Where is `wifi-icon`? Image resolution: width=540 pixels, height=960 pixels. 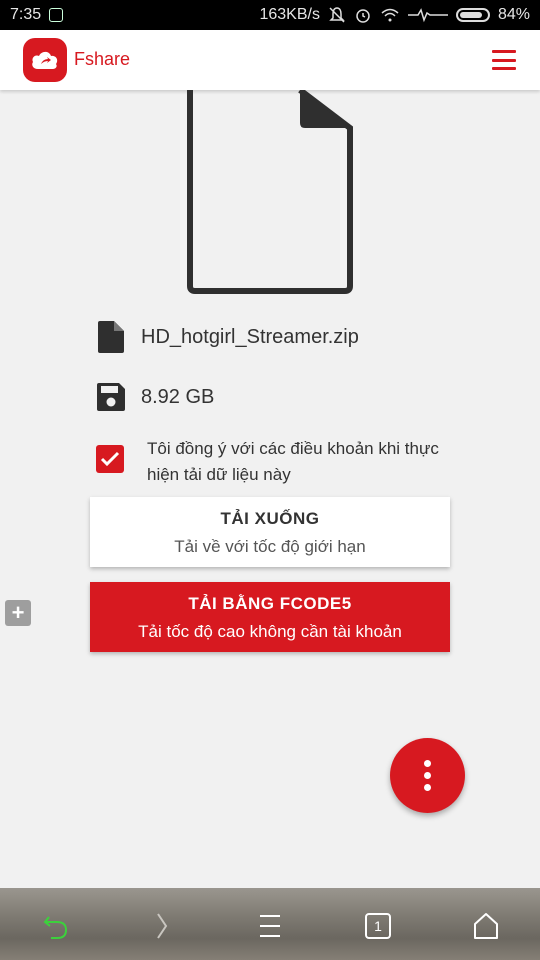 wifi-icon is located at coordinates (390, 15).